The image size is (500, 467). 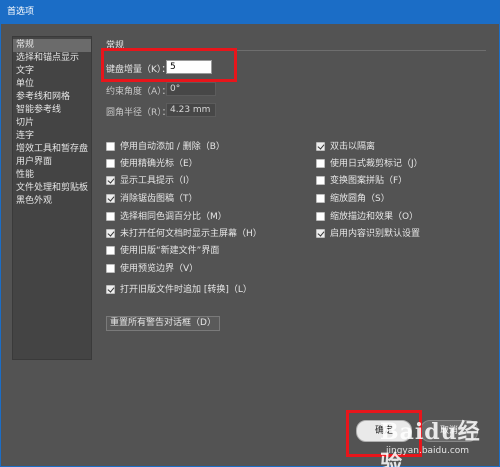 I want to click on select-same-tint-label: 选择相同色调百分比（M）, so click(x=173, y=217).